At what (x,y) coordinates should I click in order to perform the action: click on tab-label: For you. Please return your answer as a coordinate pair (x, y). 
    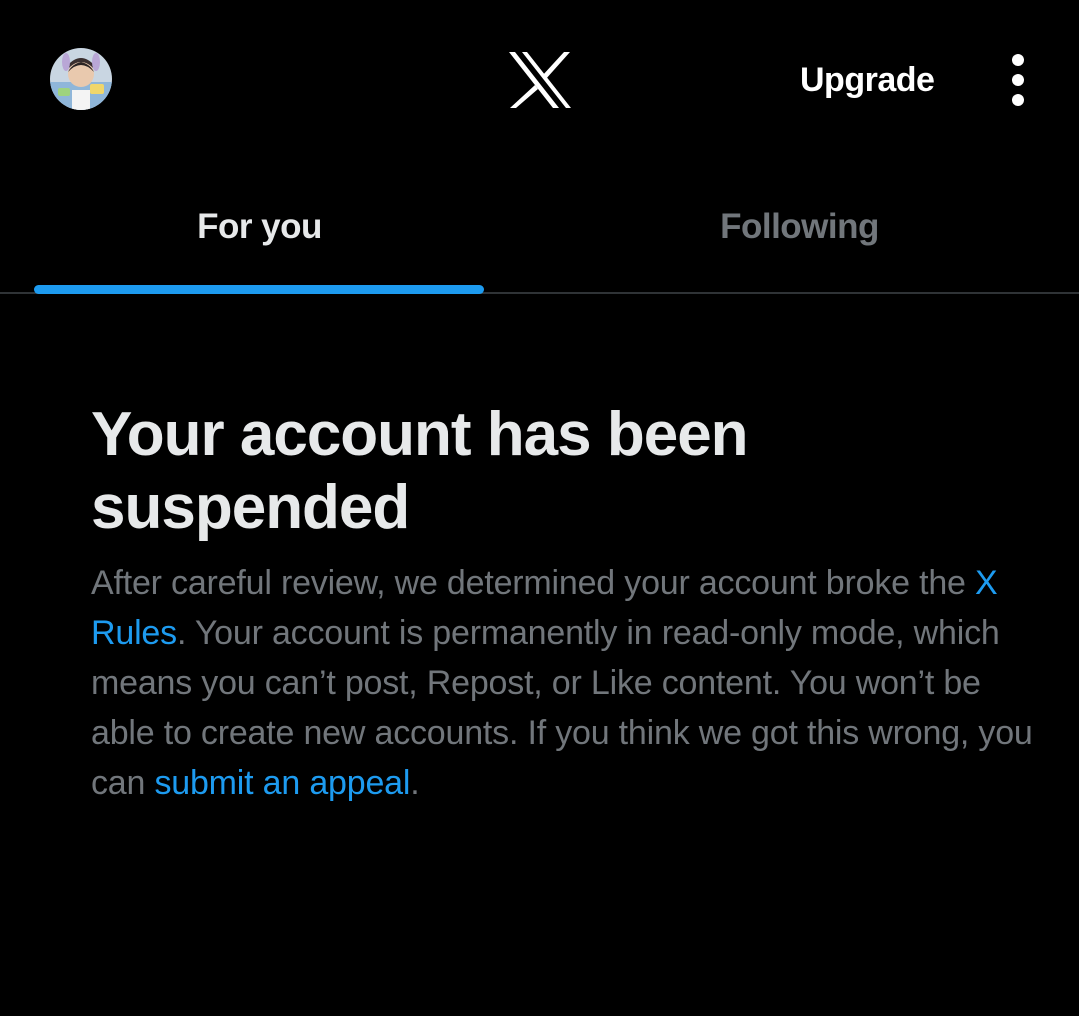
    Looking at the image, I should click on (259, 226).